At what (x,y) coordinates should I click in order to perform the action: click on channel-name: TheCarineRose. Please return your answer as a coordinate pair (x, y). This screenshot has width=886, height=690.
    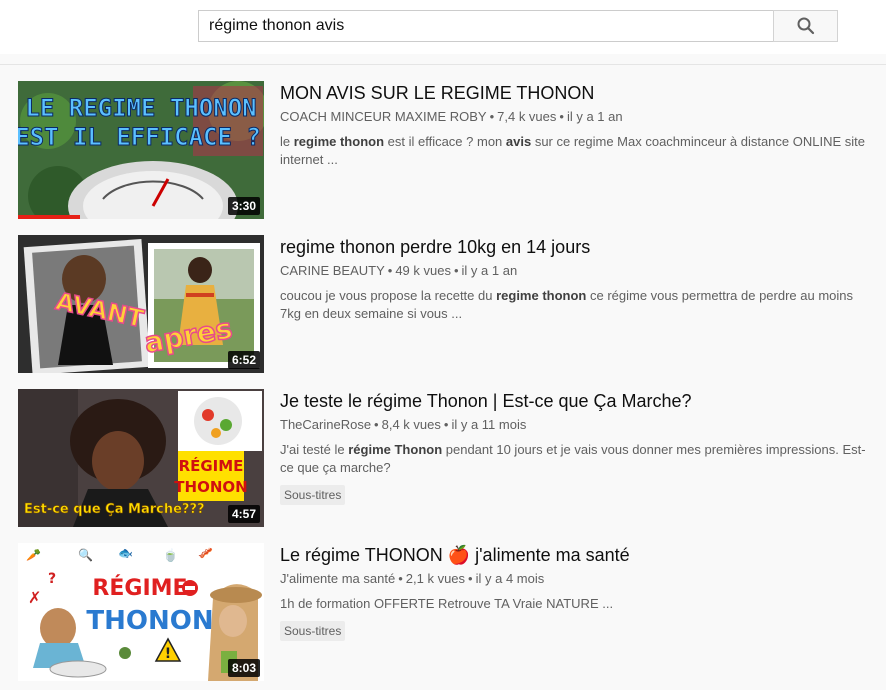
    Looking at the image, I should click on (325, 424).